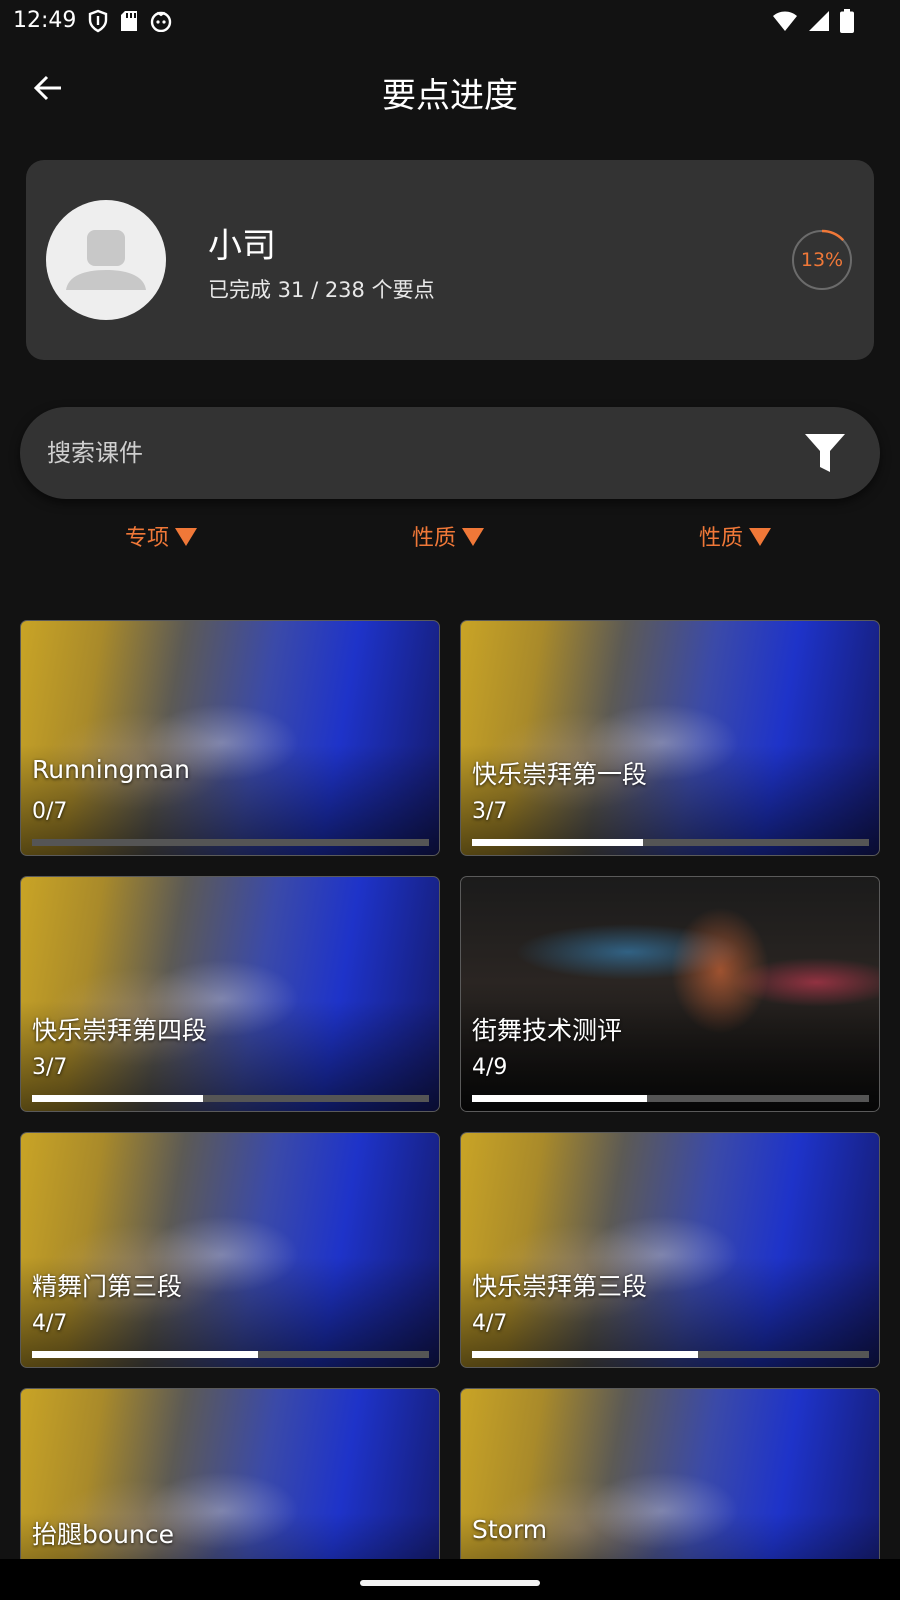 The image size is (900, 1600). Describe the element at coordinates (560, 774) in the screenshot. I see `course-title: 快乐崇拜第一段` at that location.